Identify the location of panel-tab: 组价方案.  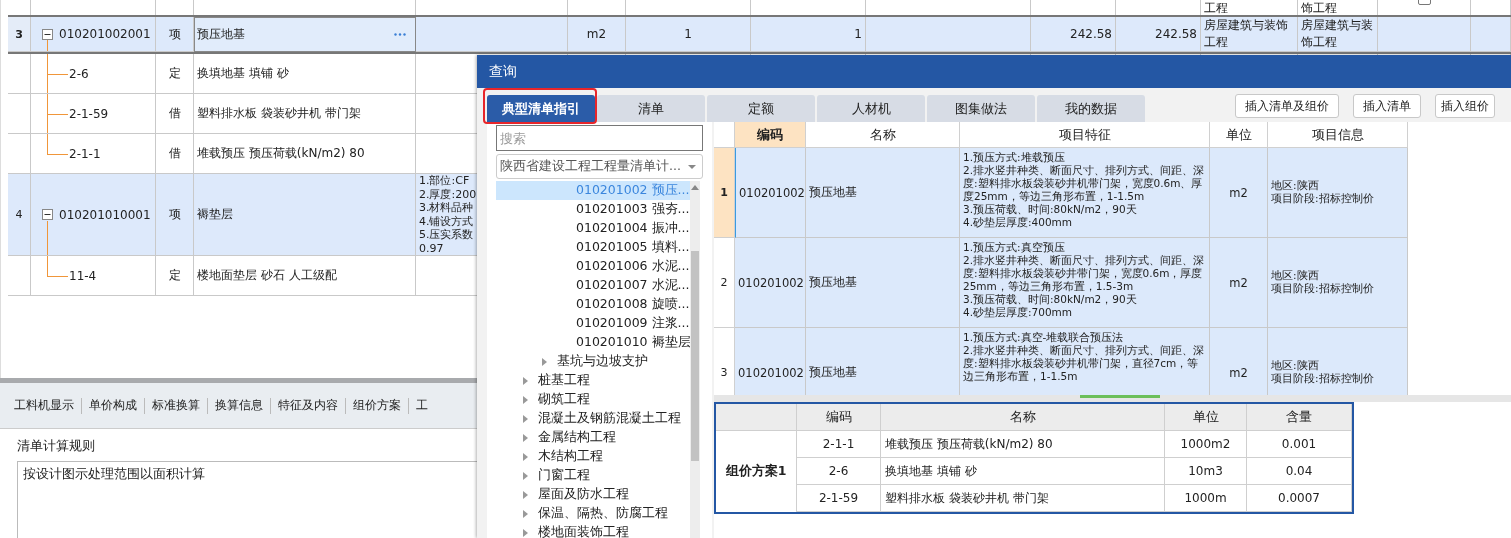
(377, 405).